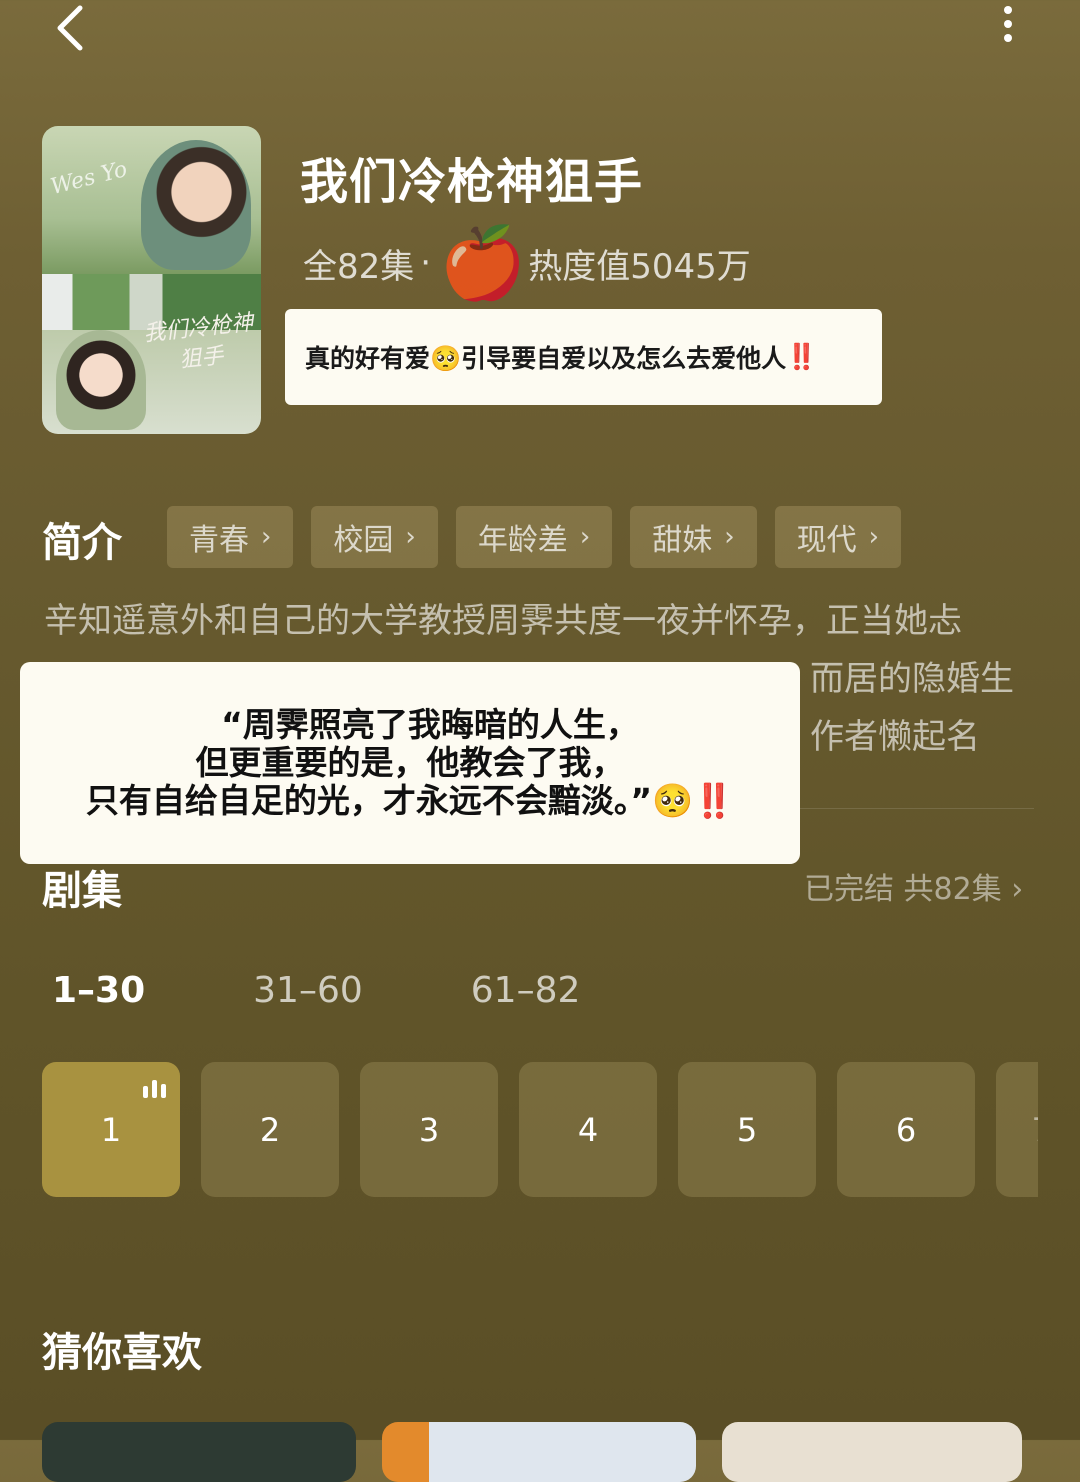 This screenshot has width=1080, height=1482. I want to click on apple-emoji: 🍎, so click(483, 263).